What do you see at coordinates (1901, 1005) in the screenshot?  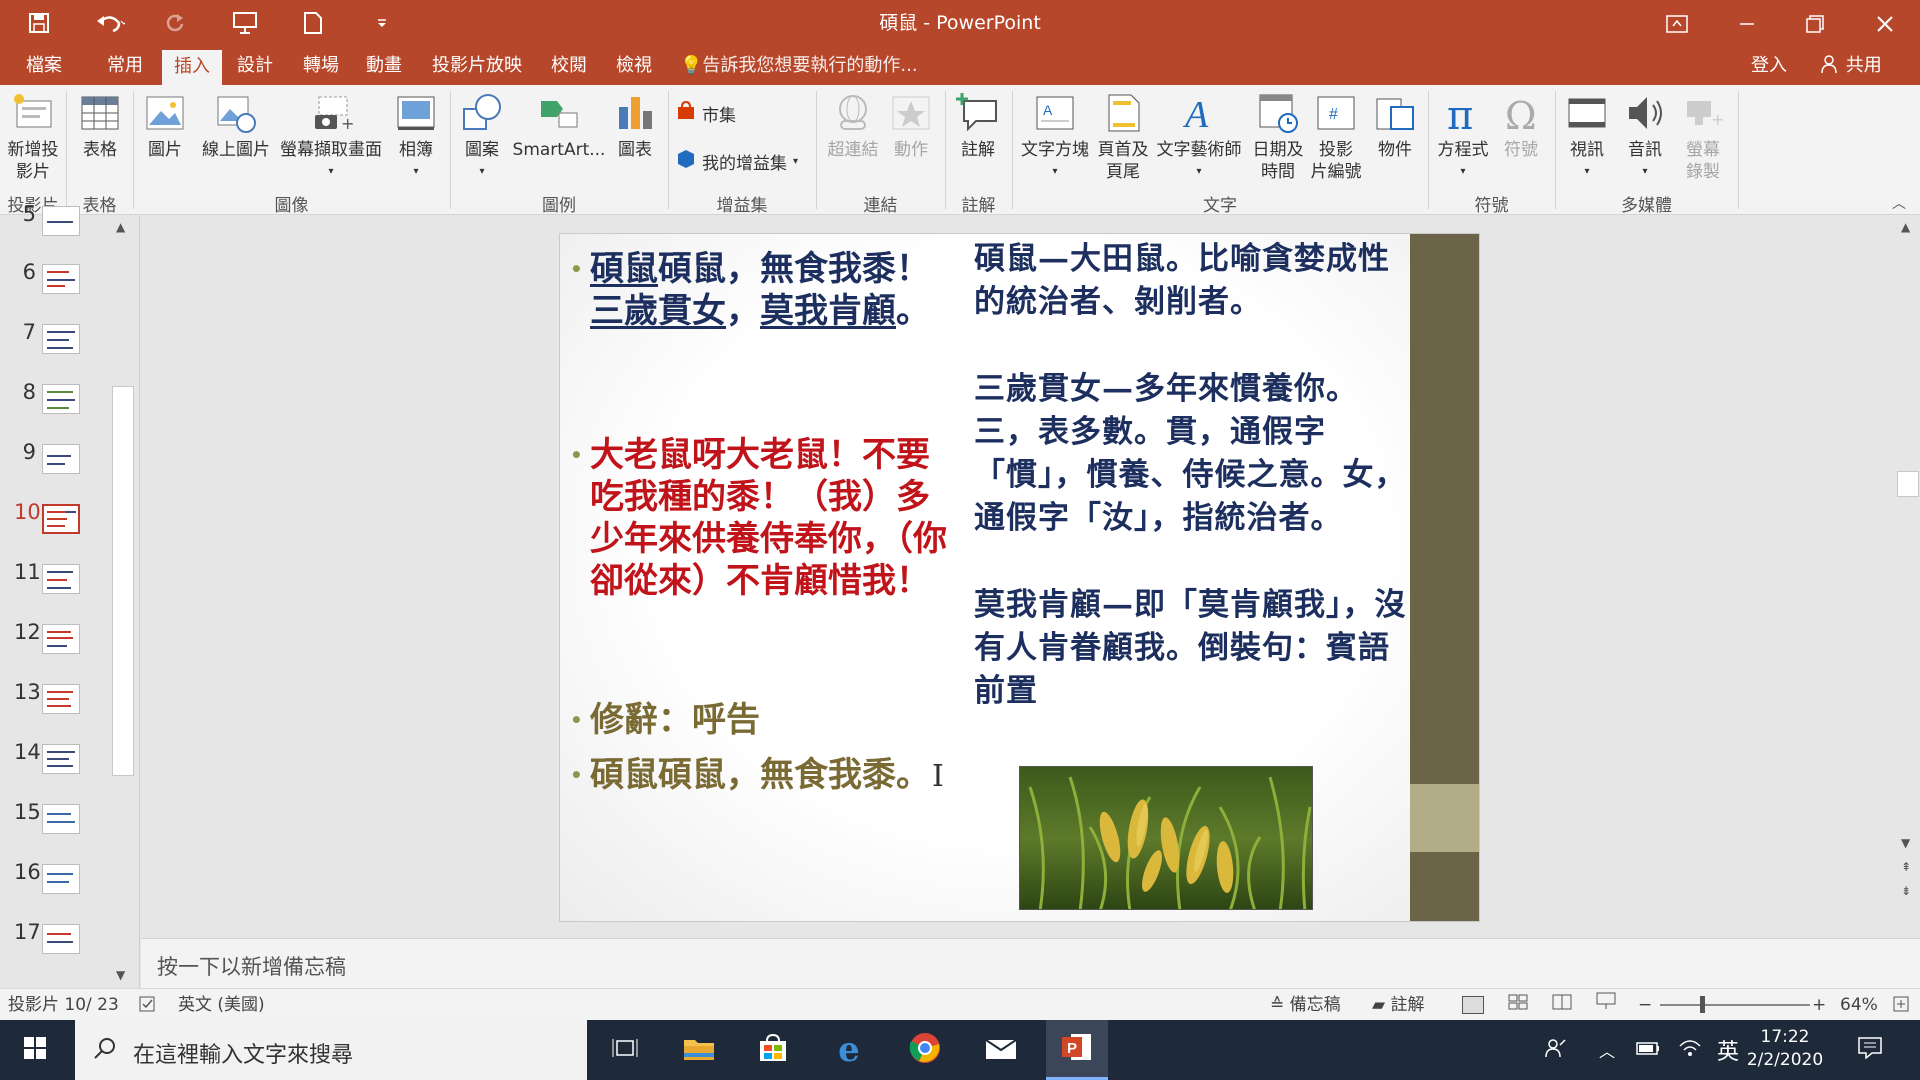 I see `fit-to-window-icon` at bounding box center [1901, 1005].